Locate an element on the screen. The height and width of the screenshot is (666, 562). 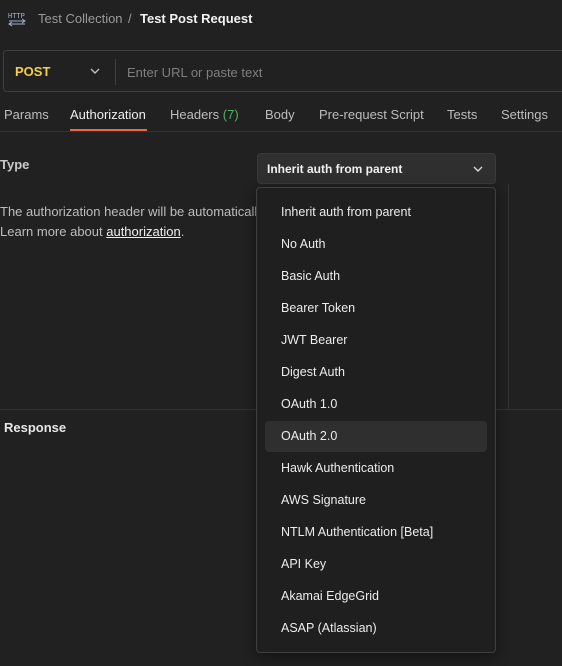
auth-description-line2: Learn more about authorization. is located at coordinates (129, 232).